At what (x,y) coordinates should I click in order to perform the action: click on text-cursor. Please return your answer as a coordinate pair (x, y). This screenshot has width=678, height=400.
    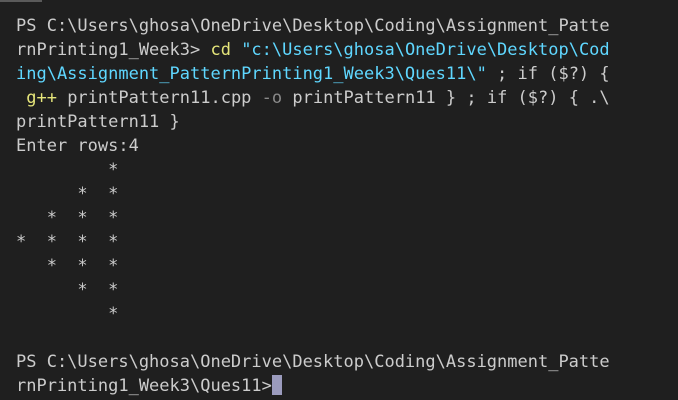
    Looking at the image, I should click on (276, 385).